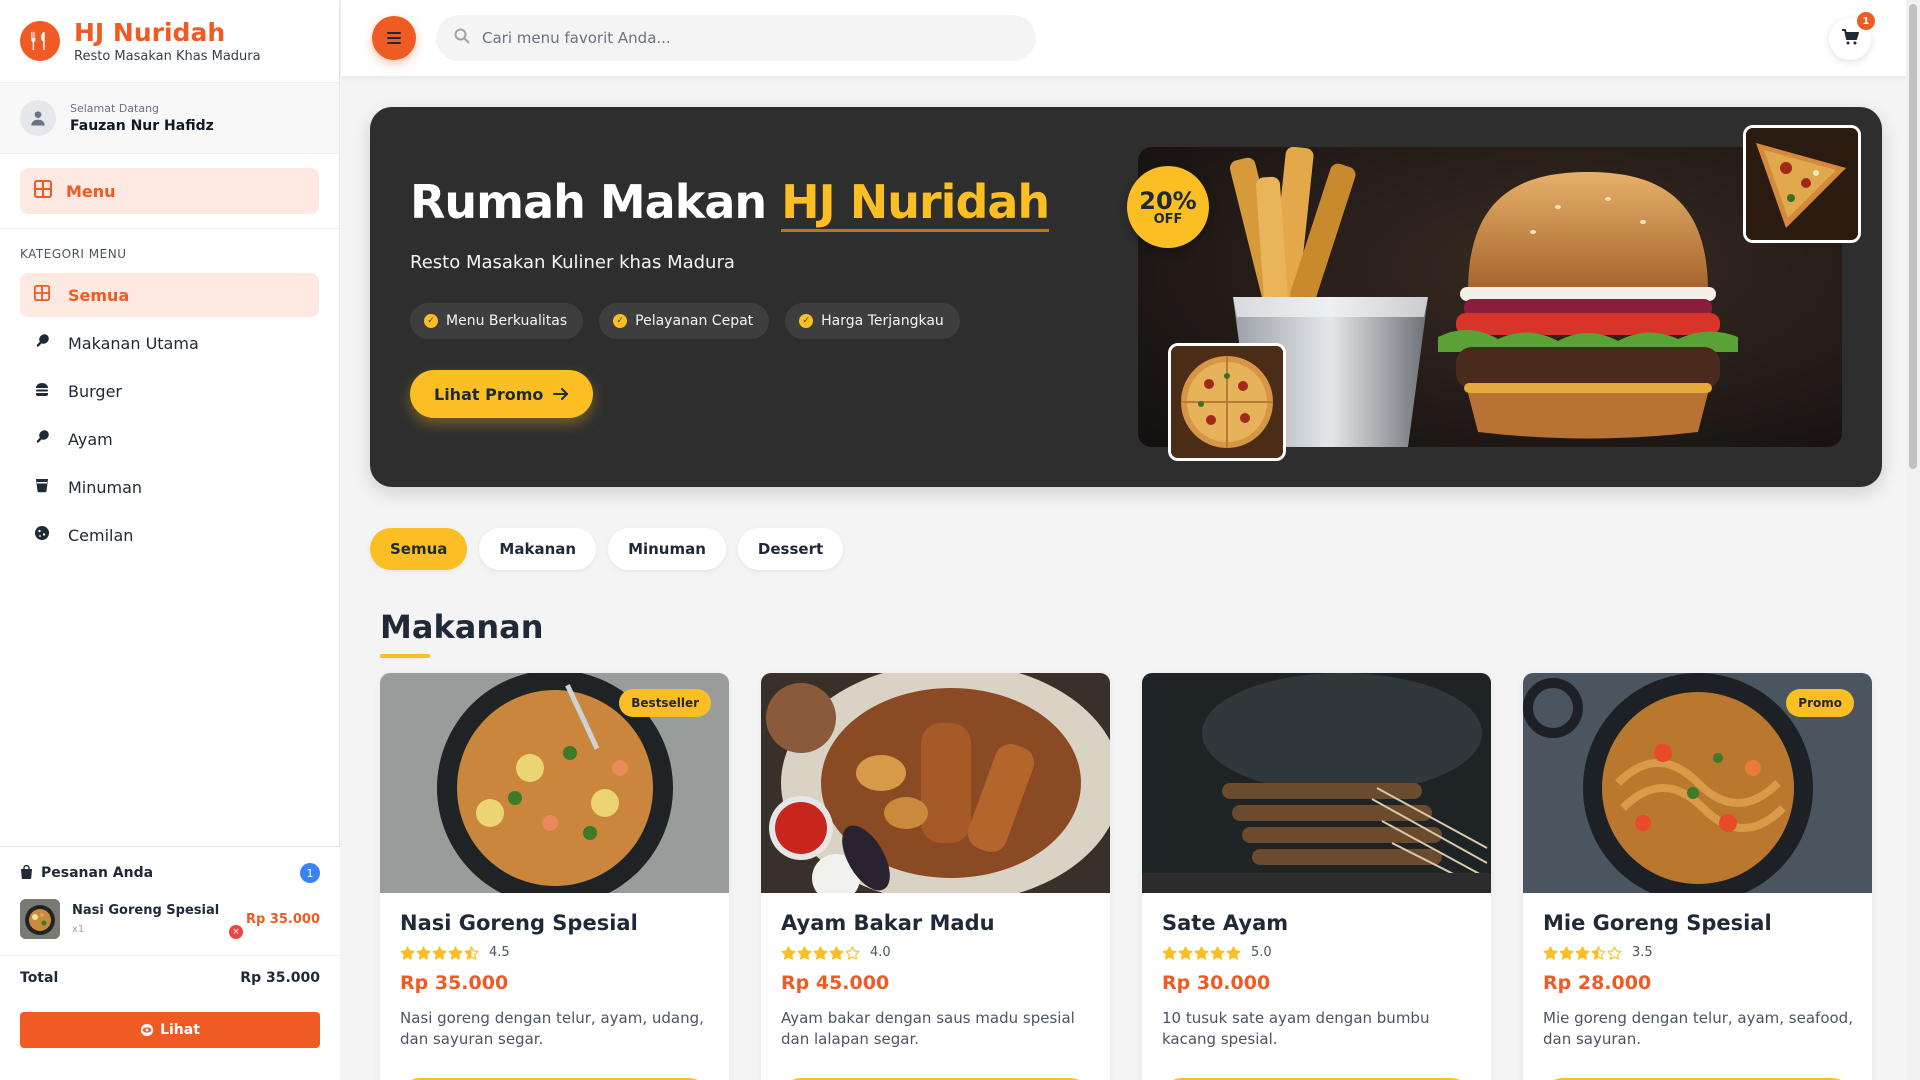 This screenshot has height=1080, width=1920. What do you see at coordinates (1820, 703) in the screenshot?
I see `product-badge: Promo` at bounding box center [1820, 703].